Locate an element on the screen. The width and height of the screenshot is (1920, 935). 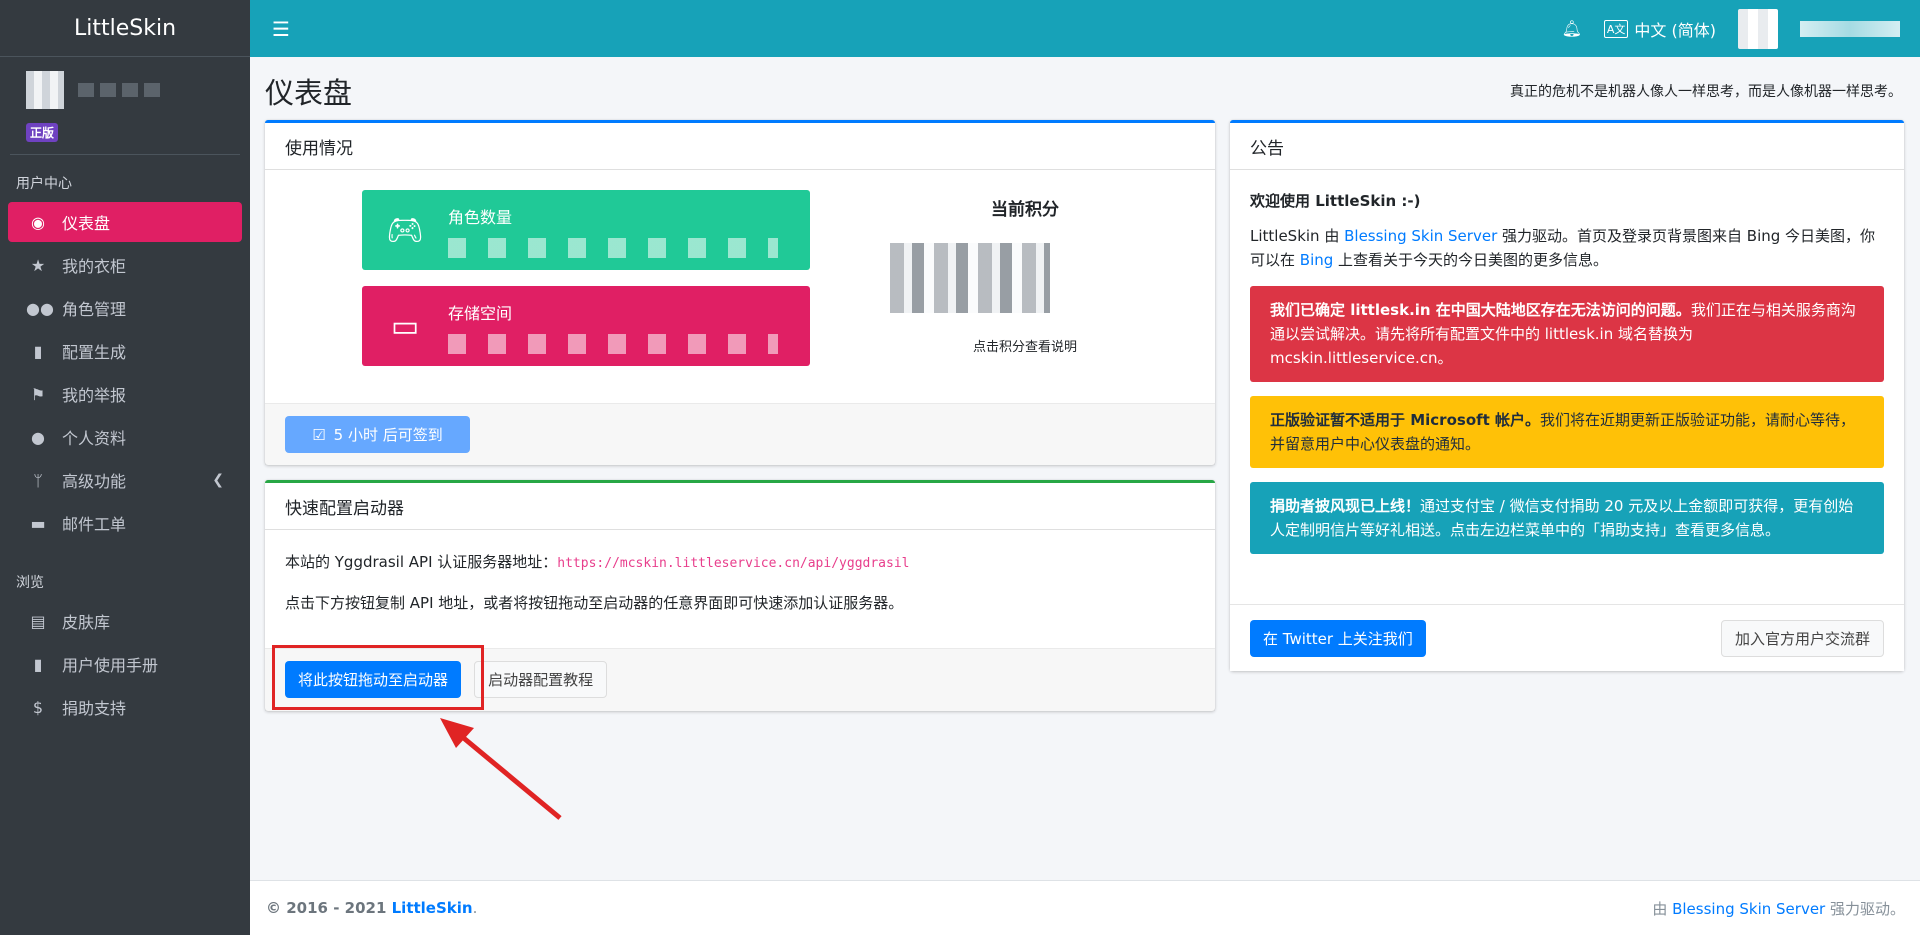
sidebar-item-label: 我的举报 is located at coordinates (94, 395).